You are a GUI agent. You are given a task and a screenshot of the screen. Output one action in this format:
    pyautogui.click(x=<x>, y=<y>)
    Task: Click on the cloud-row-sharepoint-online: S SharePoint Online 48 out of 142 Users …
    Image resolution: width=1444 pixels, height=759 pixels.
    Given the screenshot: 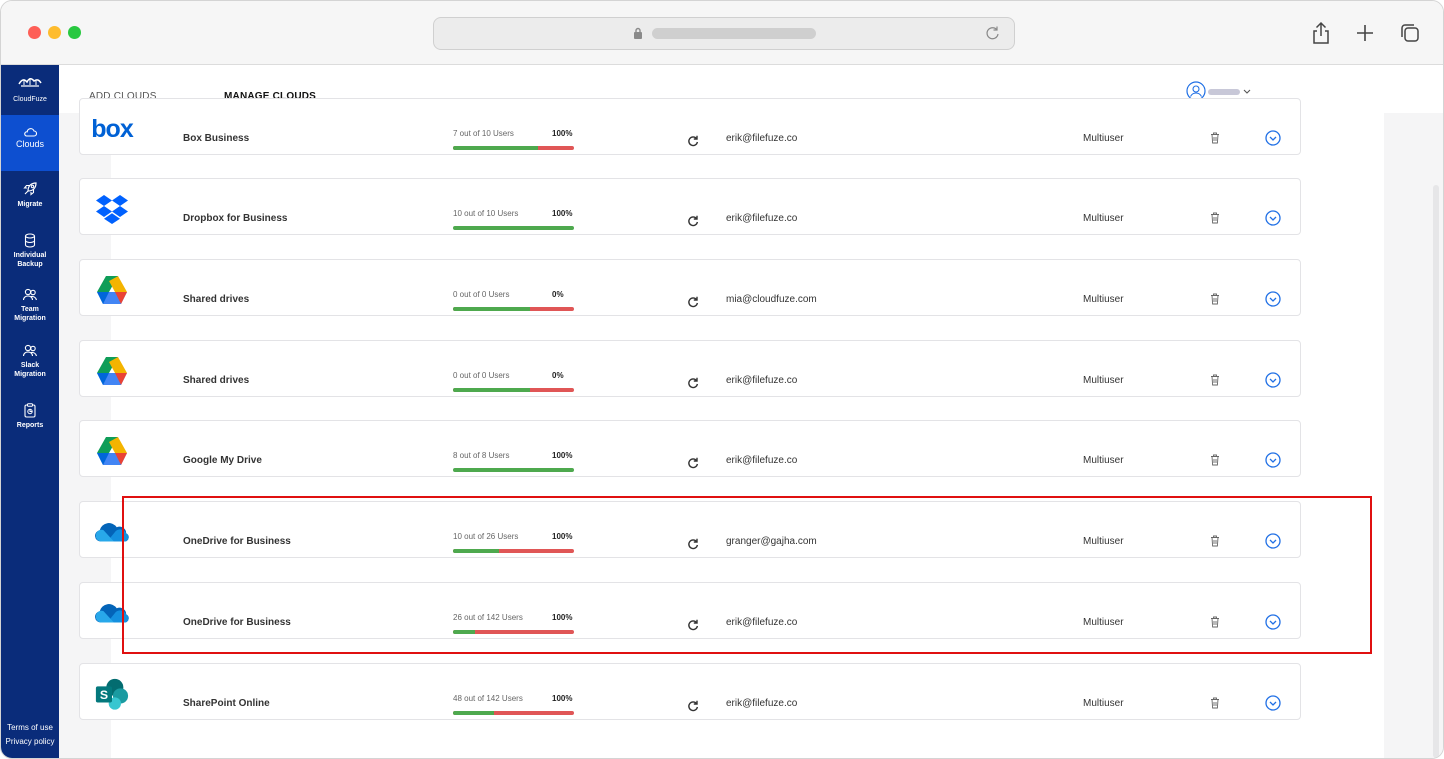 What is the action you would take?
    pyautogui.click(x=690, y=691)
    